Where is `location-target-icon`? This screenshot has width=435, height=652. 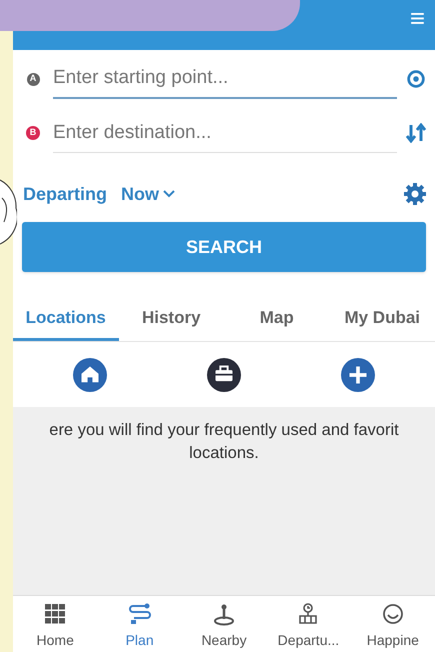 location-target-icon is located at coordinates (416, 79).